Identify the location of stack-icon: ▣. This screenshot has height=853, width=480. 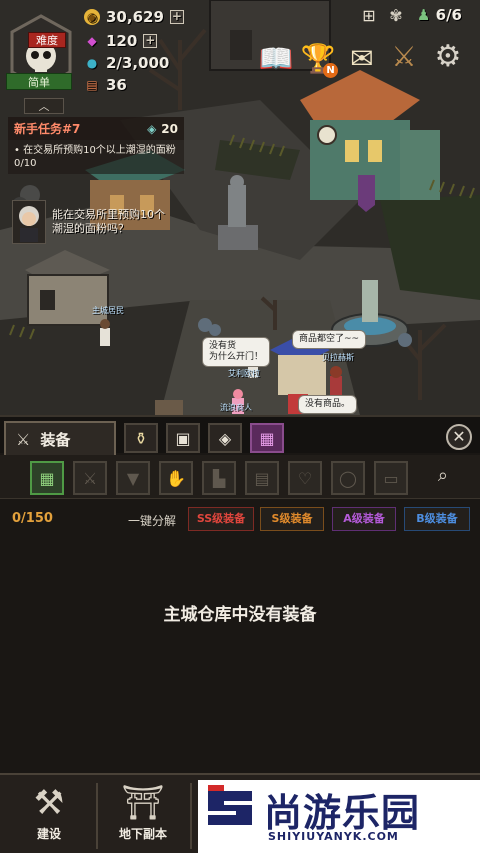
(183, 438).